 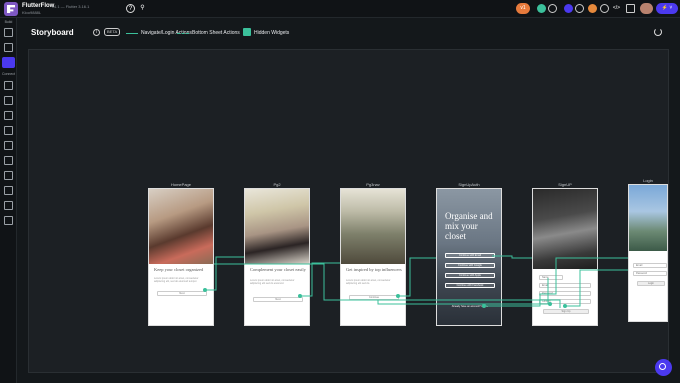 I want to click on warnings-icon, so click(x=592, y=8).